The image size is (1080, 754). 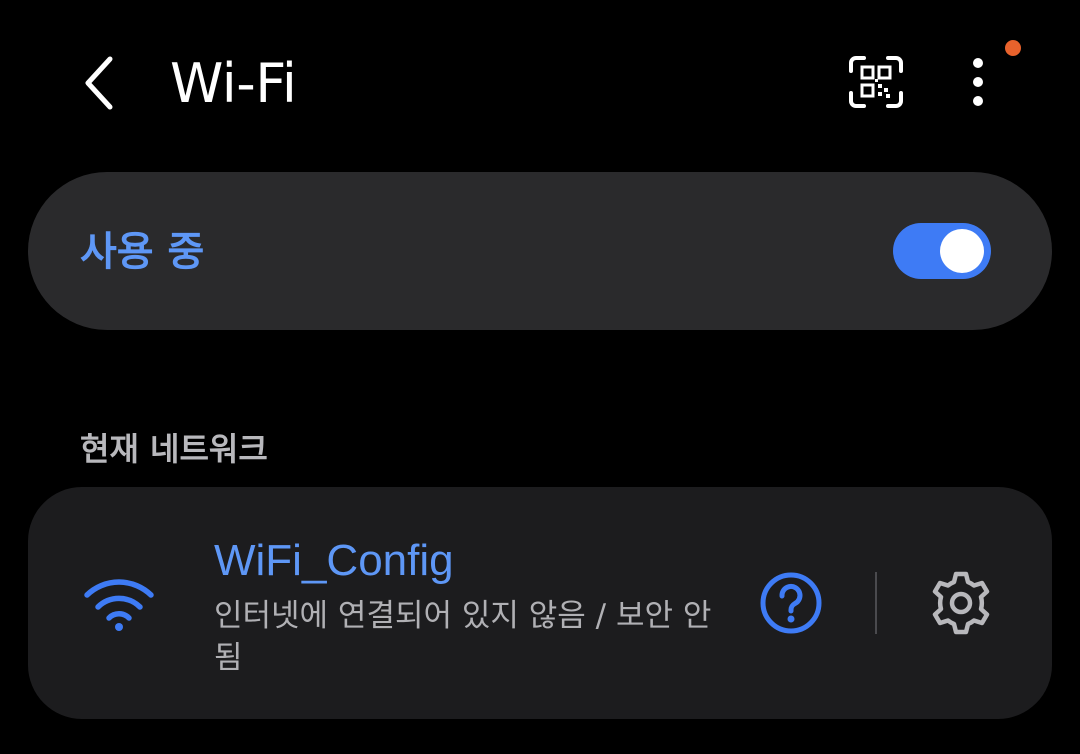 I want to click on network-ssid: WiFi_Config, so click(x=334, y=560).